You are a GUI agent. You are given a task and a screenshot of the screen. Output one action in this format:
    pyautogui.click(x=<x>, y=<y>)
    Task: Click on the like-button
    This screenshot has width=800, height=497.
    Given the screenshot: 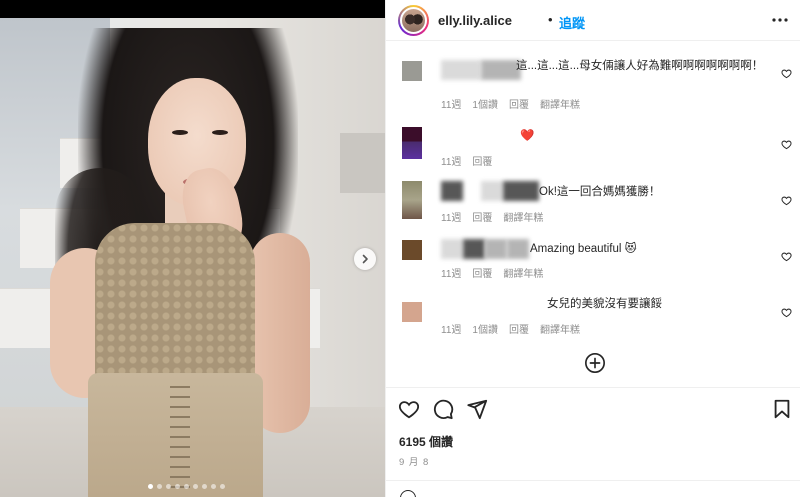 What is the action you would take?
    pyautogui.click(x=409, y=409)
    